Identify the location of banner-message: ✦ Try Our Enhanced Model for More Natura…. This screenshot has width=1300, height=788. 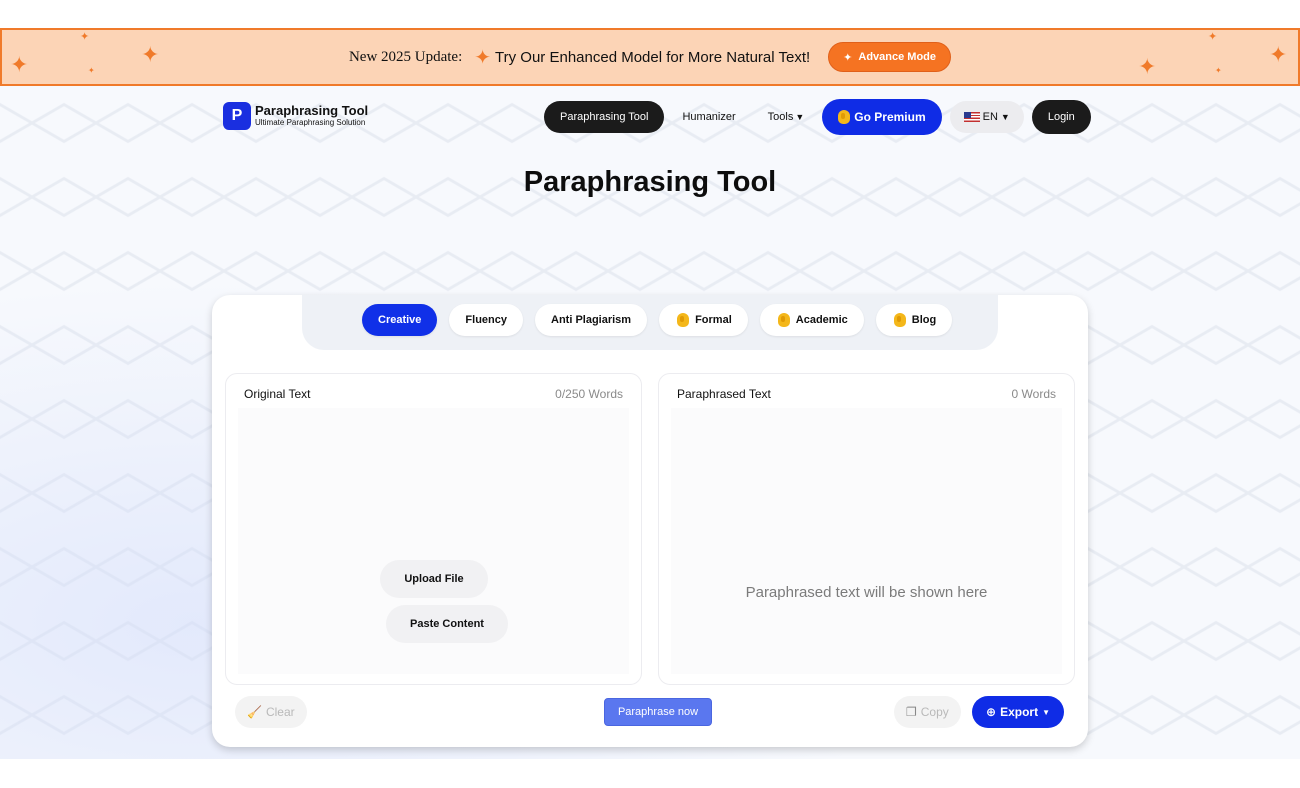
(642, 57).